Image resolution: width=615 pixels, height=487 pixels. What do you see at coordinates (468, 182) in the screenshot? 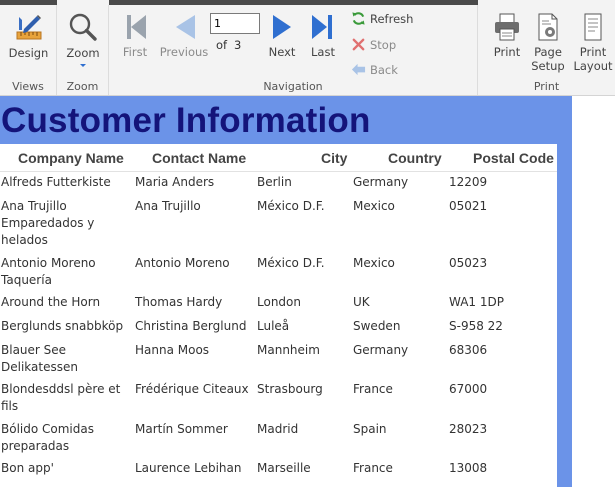
I see `cell-postal: 12209` at bounding box center [468, 182].